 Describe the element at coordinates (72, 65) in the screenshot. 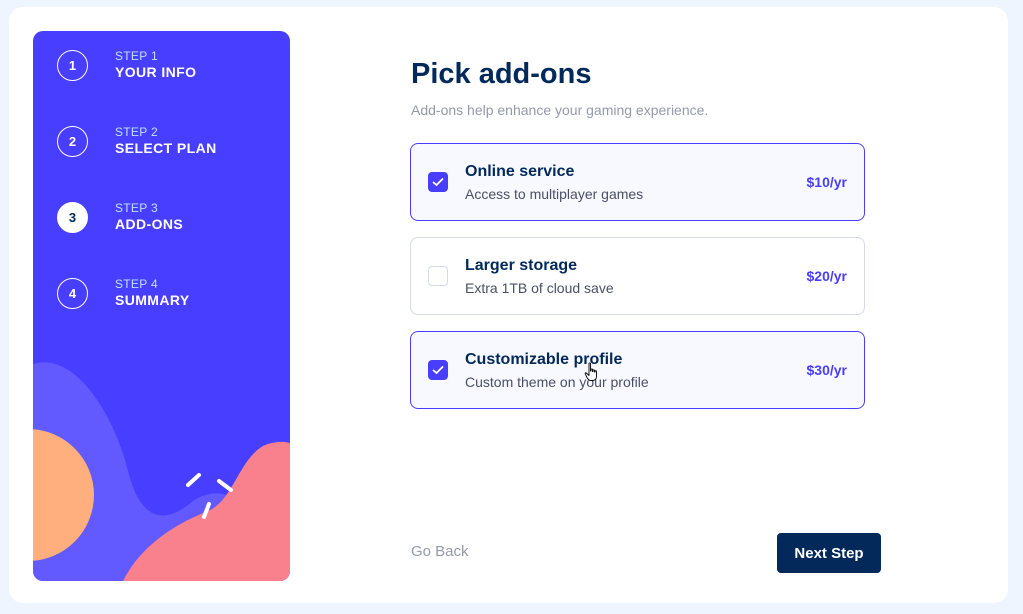

I see `step-number-badge: 1` at that location.